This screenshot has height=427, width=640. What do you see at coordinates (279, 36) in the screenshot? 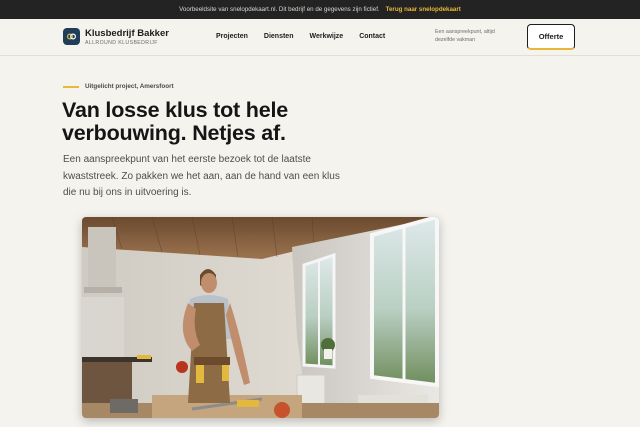
I see `nav-item-diensten: Diensten` at bounding box center [279, 36].